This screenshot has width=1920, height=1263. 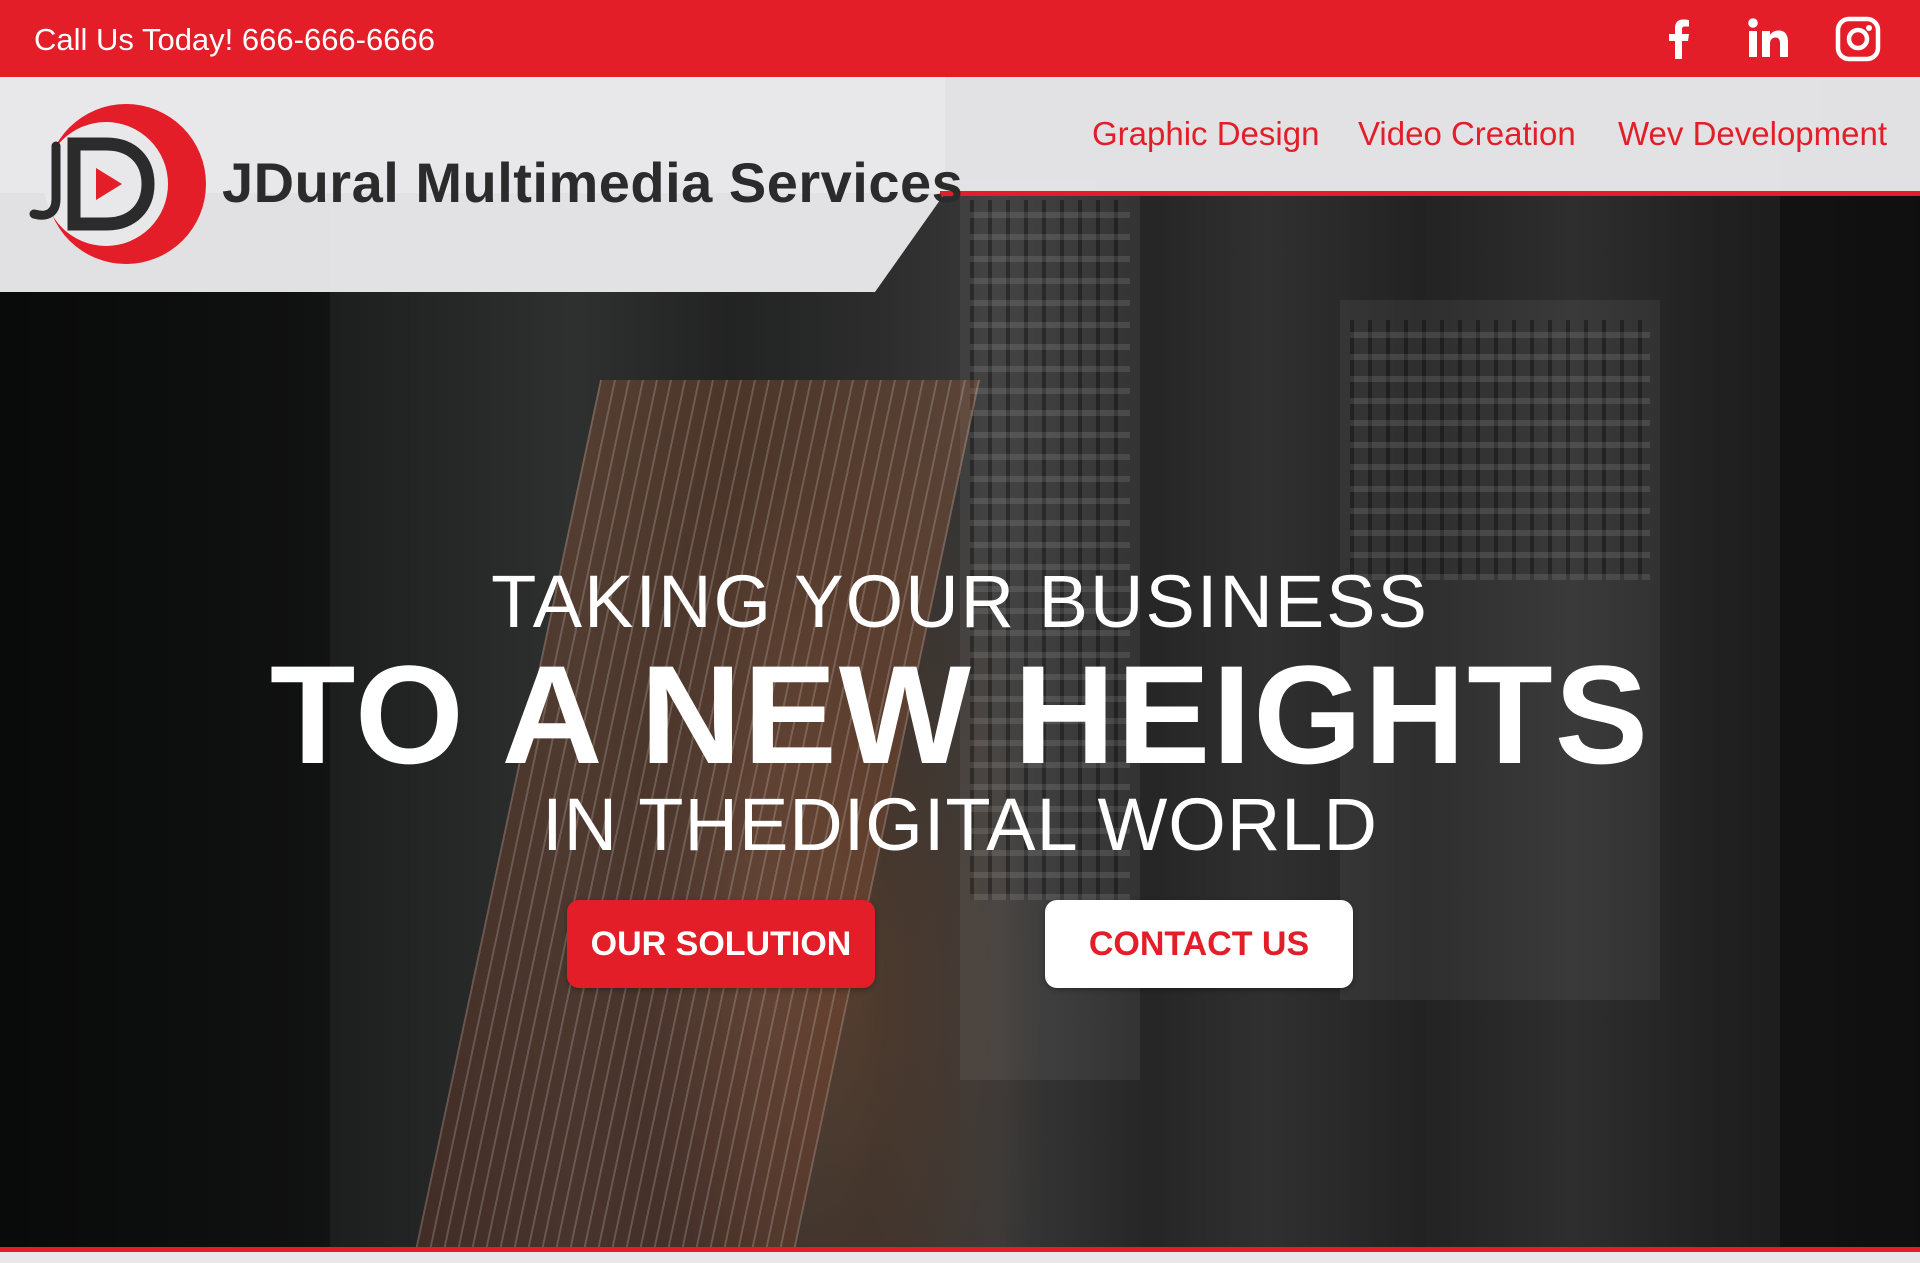 What do you see at coordinates (960, 824) in the screenshot?
I see `hero-headline-line3: IN THEDIGITAL WORLD` at bounding box center [960, 824].